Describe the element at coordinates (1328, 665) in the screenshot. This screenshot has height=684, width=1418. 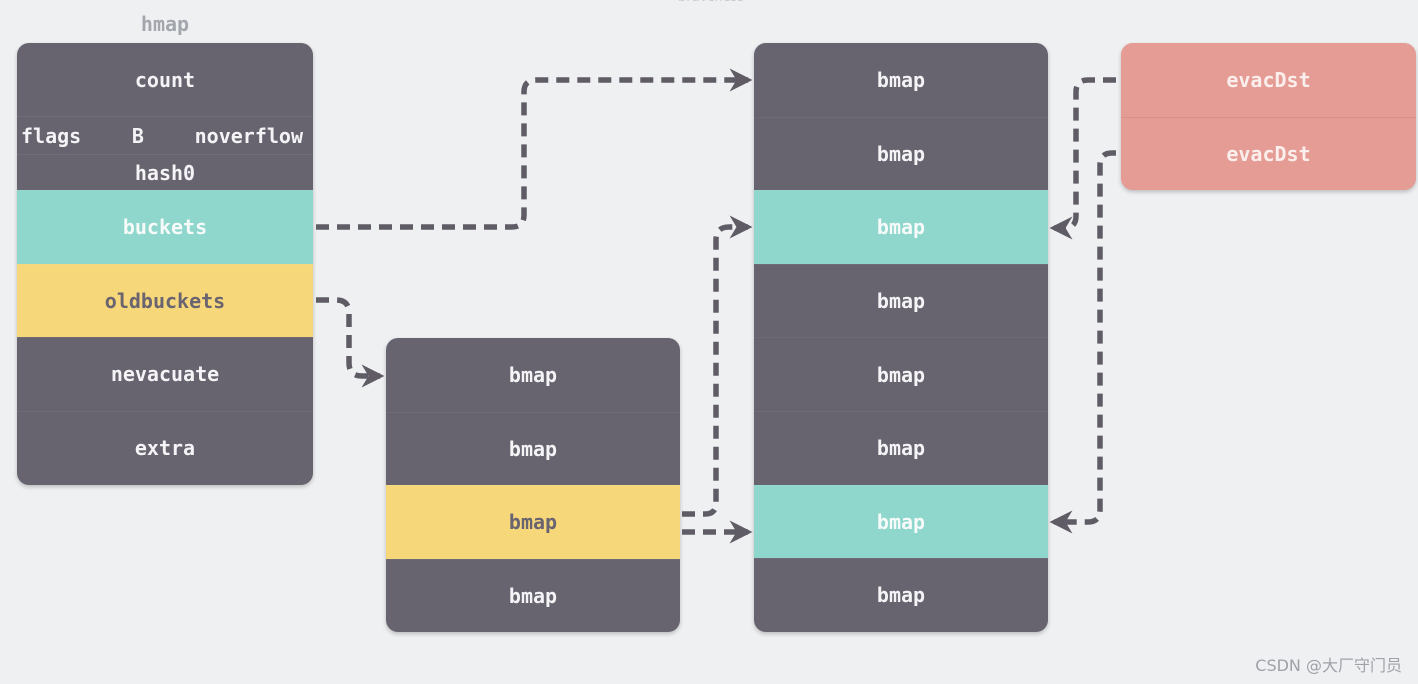
I see `watermark: CSDN @大厂守门员` at that location.